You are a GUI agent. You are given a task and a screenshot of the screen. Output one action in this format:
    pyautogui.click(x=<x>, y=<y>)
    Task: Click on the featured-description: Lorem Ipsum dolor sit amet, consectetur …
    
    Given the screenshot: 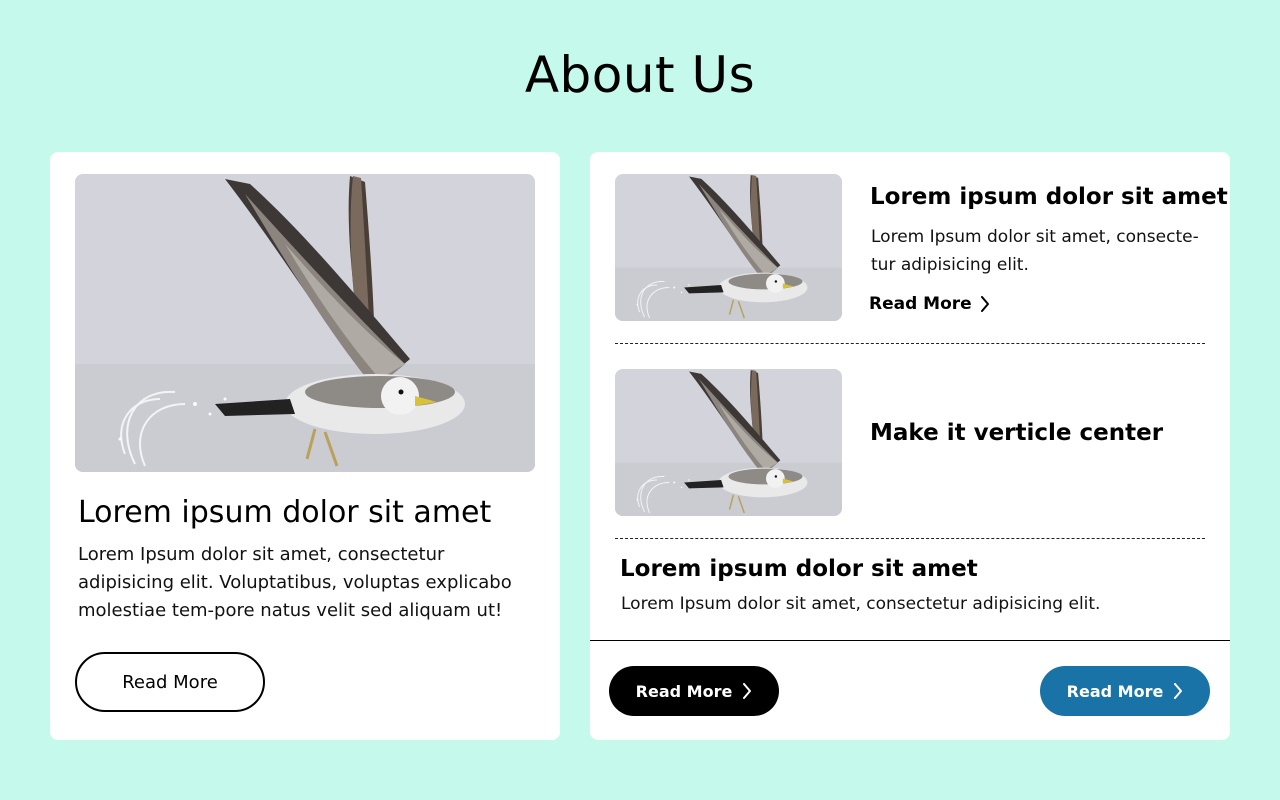 What is the action you would take?
    pyautogui.click(x=295, y=582)
    